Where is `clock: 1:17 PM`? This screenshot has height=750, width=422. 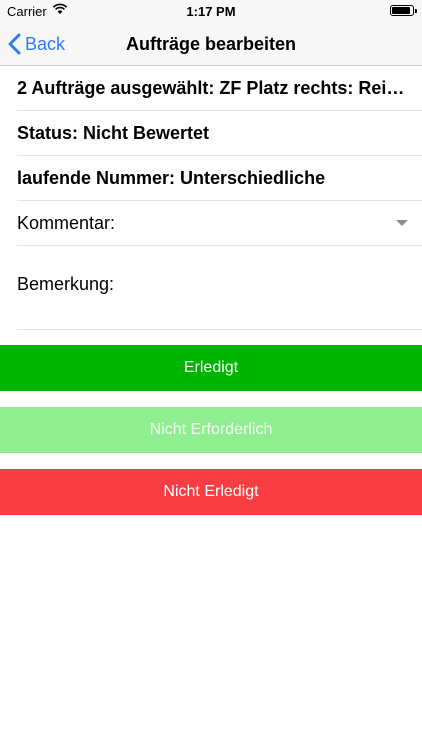
clock: 1:17 PM is located at coordinates (211, 11).